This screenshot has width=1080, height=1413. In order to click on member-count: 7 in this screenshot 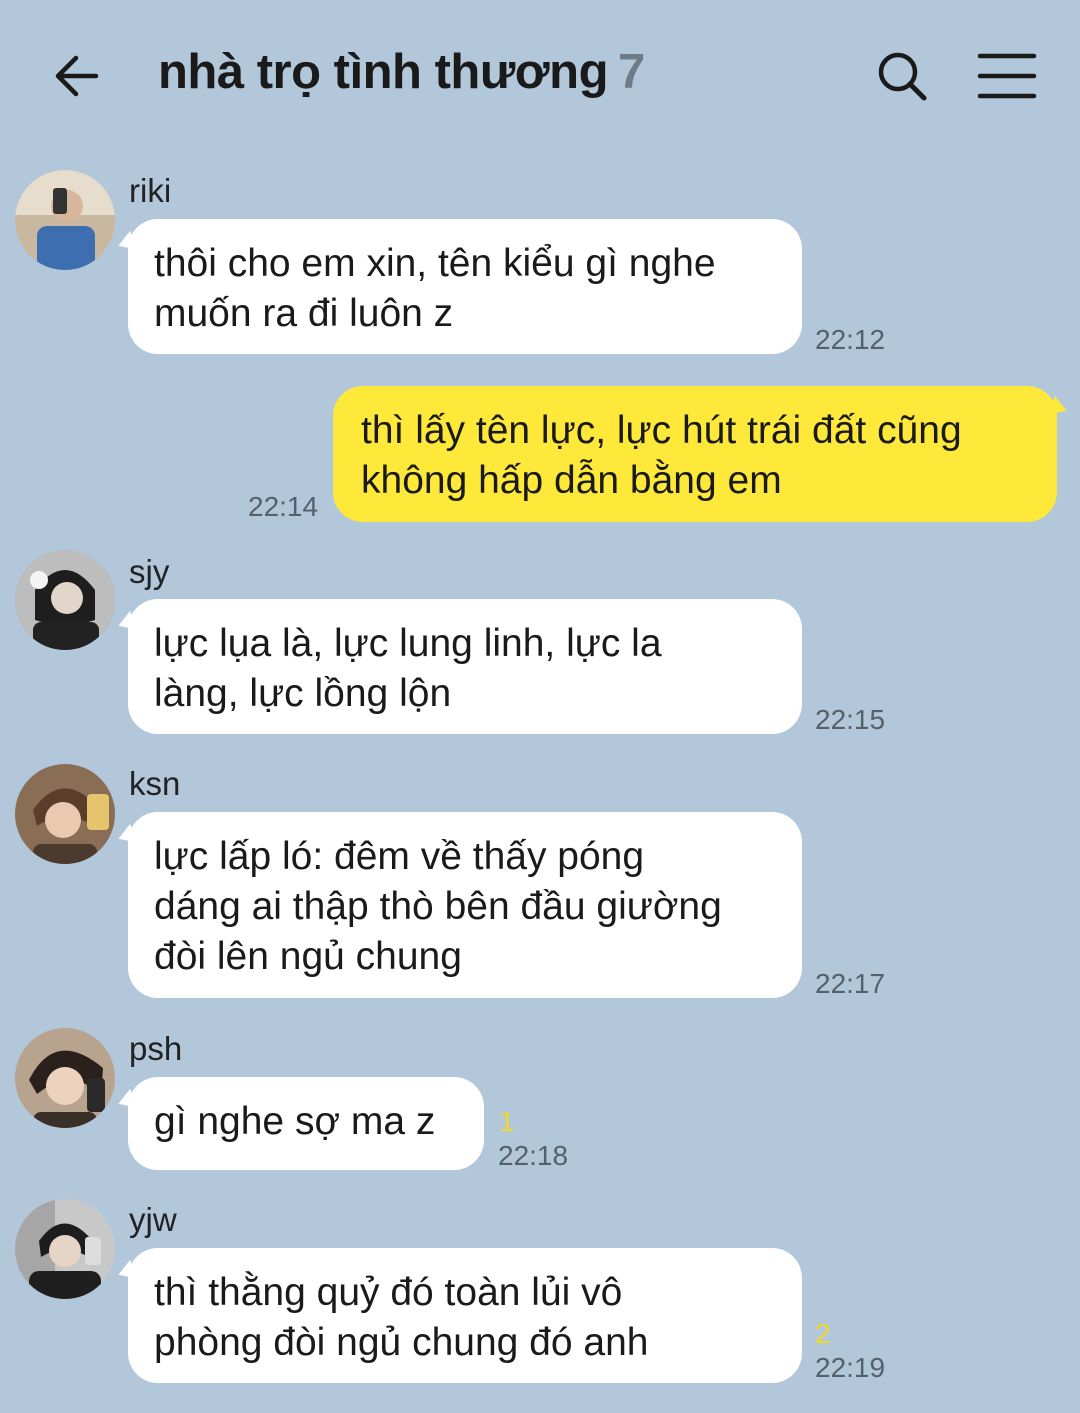, I will do `click(631, 72)`.